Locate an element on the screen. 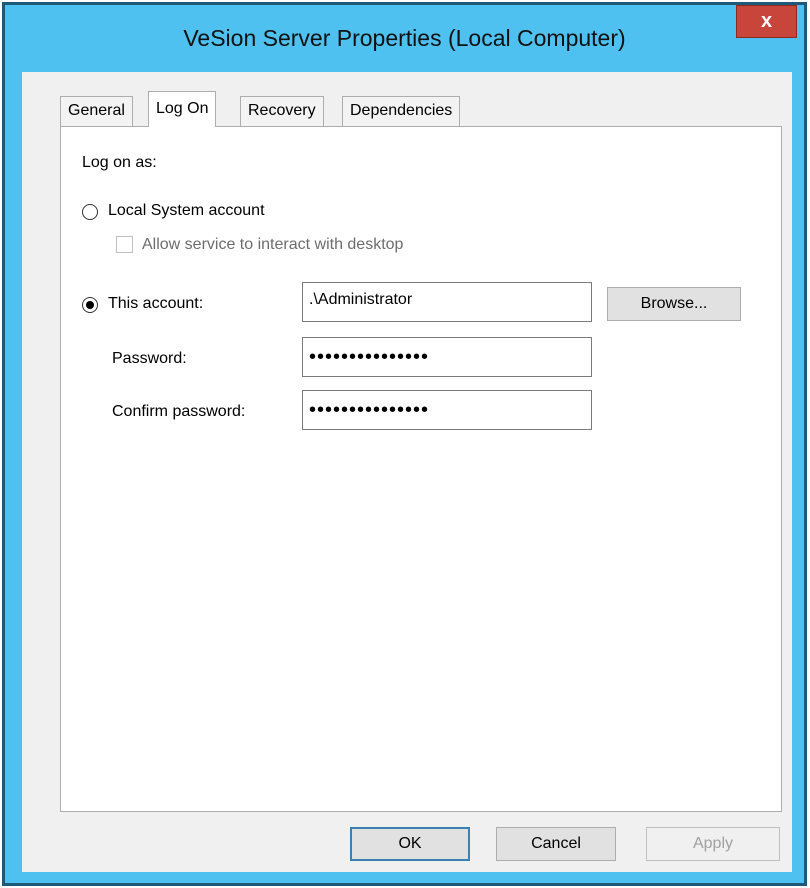 The height and width of the screenshot is (888, 810). local-system-radio is located at coordinates (90, 212).